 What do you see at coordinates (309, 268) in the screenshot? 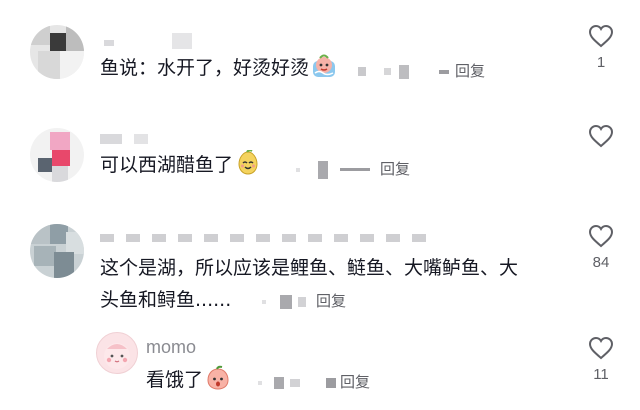
I see `comment-text: 这个是湖，所以应该是鲤鱼、鲢鱼、大嘴鲈鱼、大` at bounding box center [309, 268].